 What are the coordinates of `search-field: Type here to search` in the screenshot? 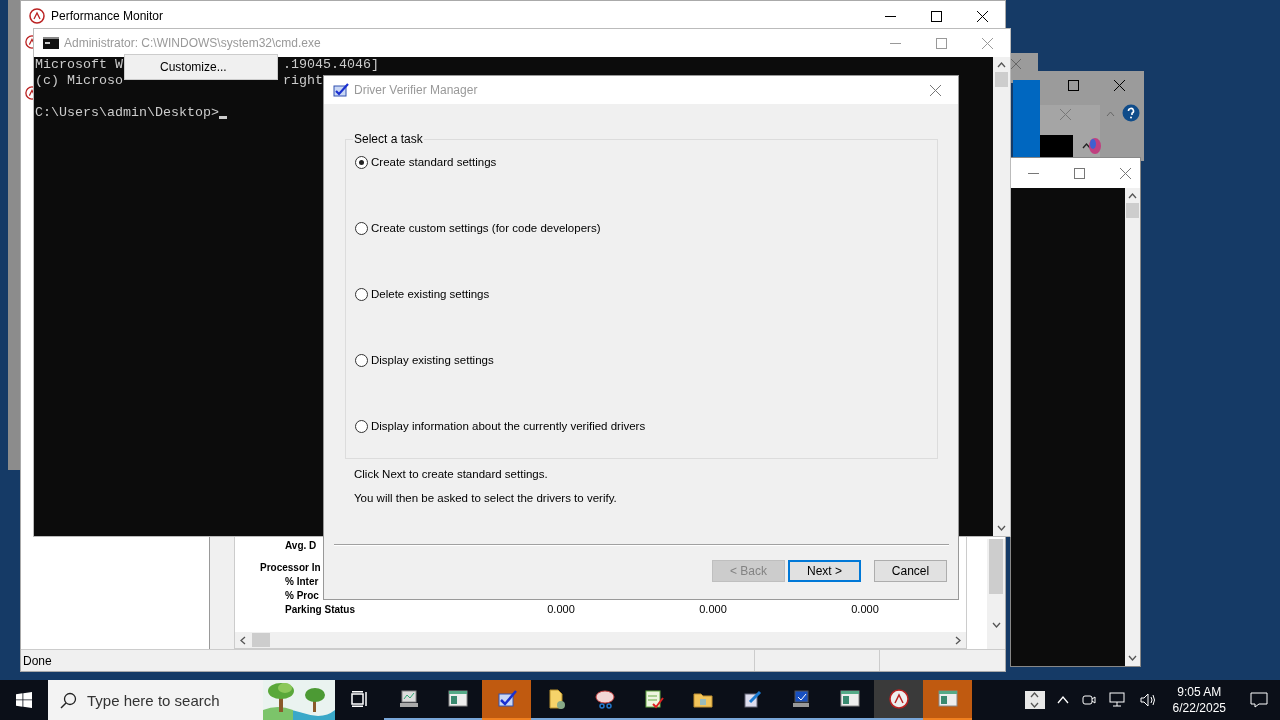 It's located at (191, 700).